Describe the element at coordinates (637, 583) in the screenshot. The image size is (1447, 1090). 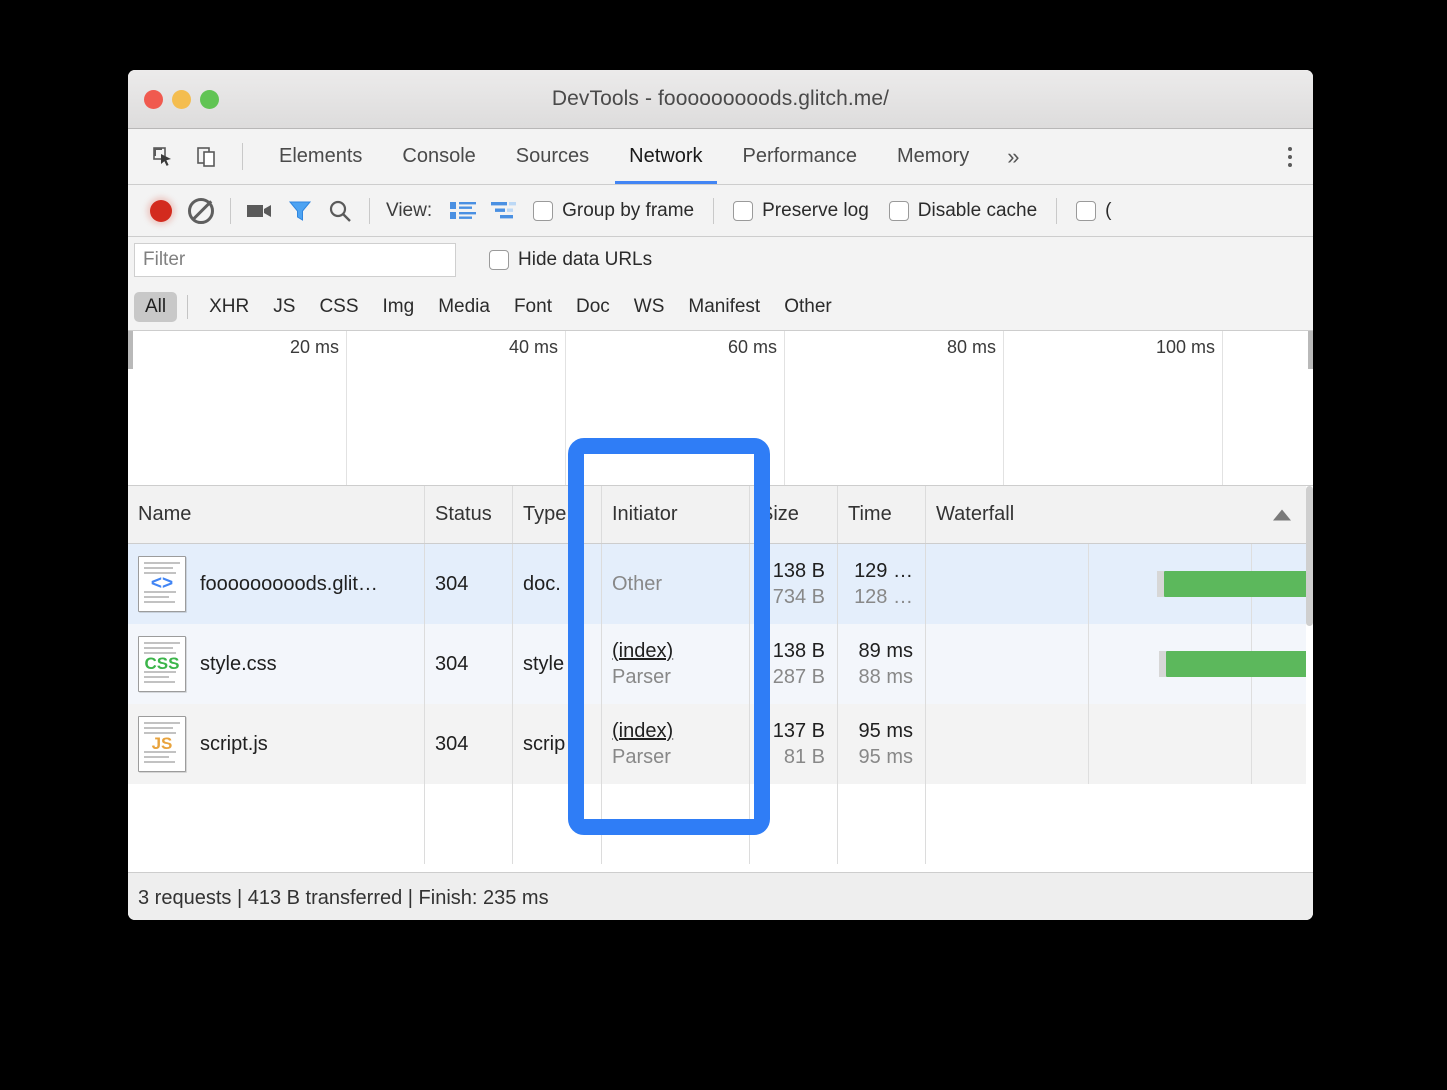
I see `initiator-value: Other` at that location.